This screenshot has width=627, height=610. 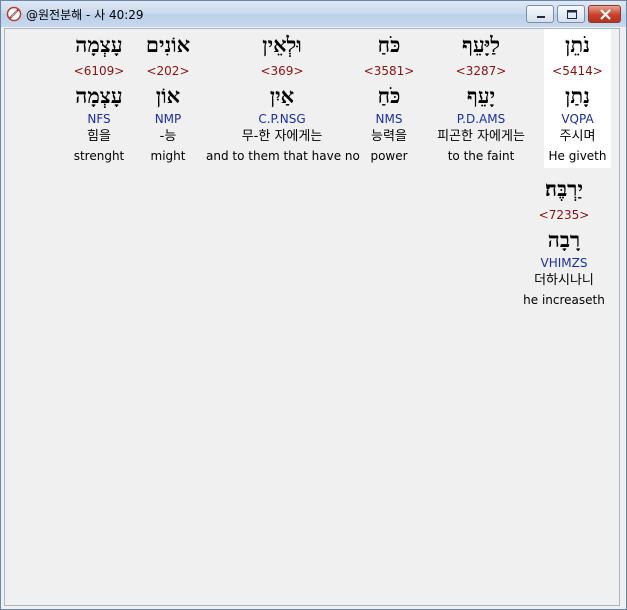 What do you see at coordinates (389, 119) in the screenshot?
I see `parse-code: NMS` at bounding box center [389, 119].